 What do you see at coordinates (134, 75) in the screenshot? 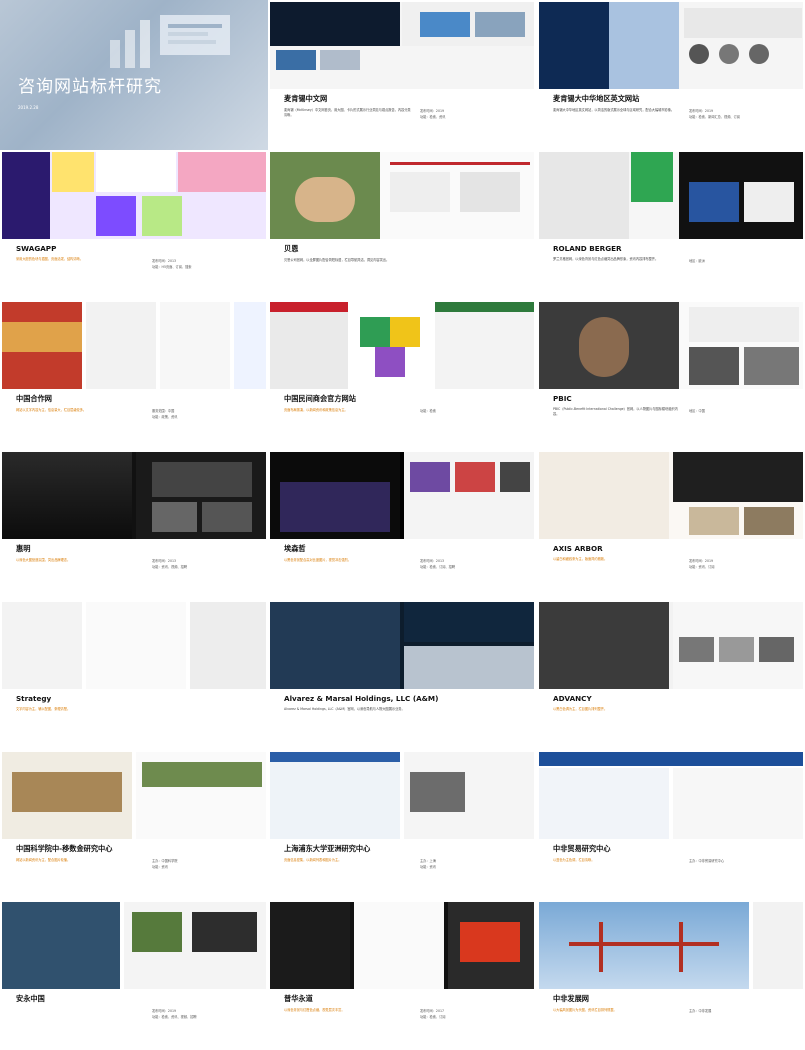
I see `hero-banner: 咨询网站标杆研究 2019.2.28` at bounding box center [134, 75].